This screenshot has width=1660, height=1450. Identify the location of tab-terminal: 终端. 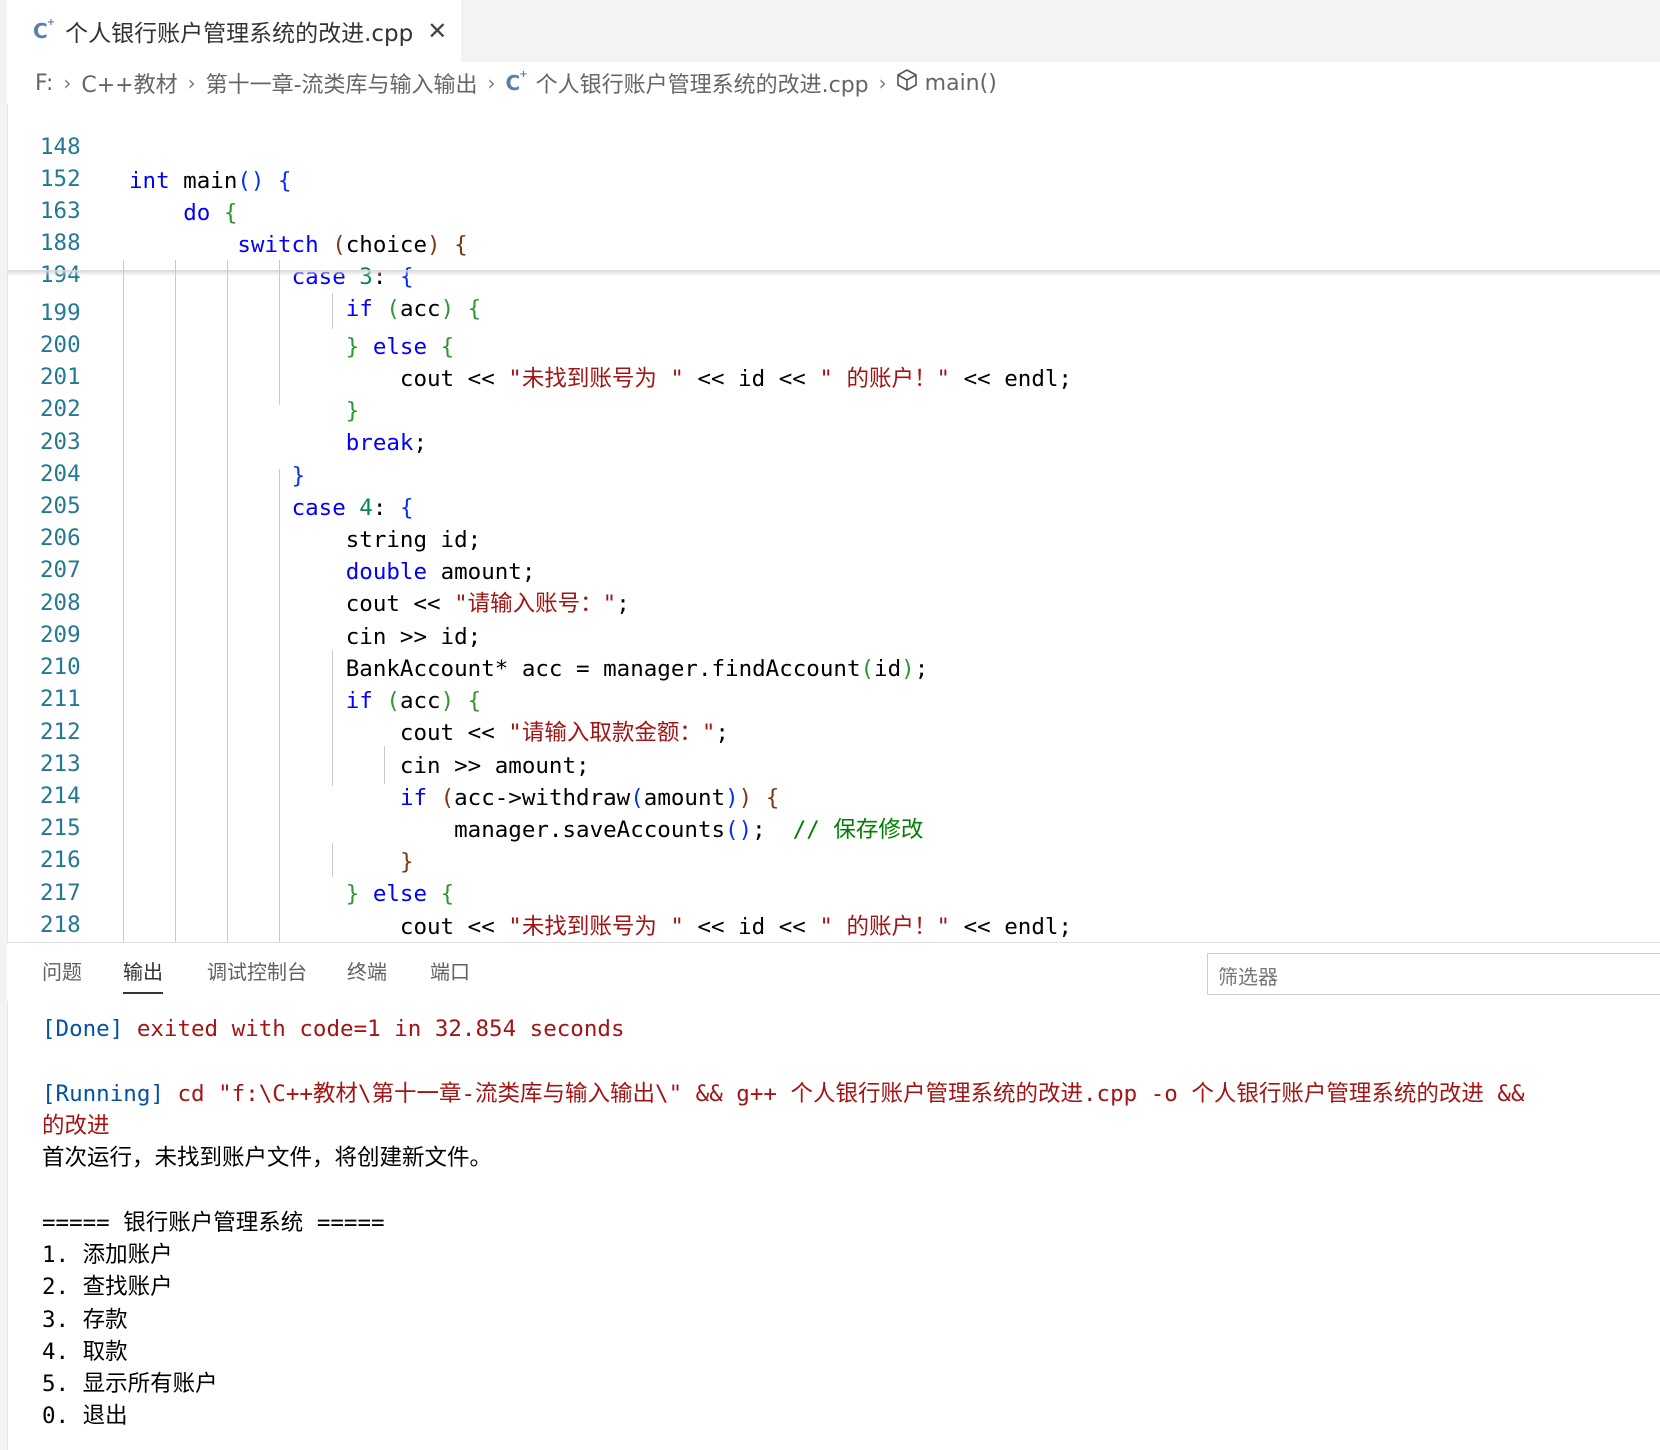
(367, 972).